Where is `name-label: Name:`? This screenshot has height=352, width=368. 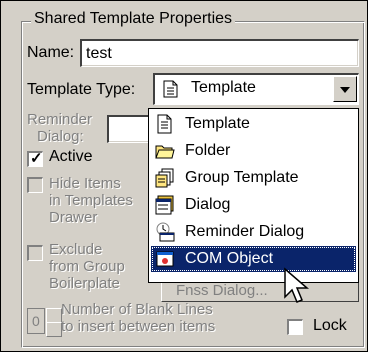 name-label: Name: is located at coordinates (51, 52).